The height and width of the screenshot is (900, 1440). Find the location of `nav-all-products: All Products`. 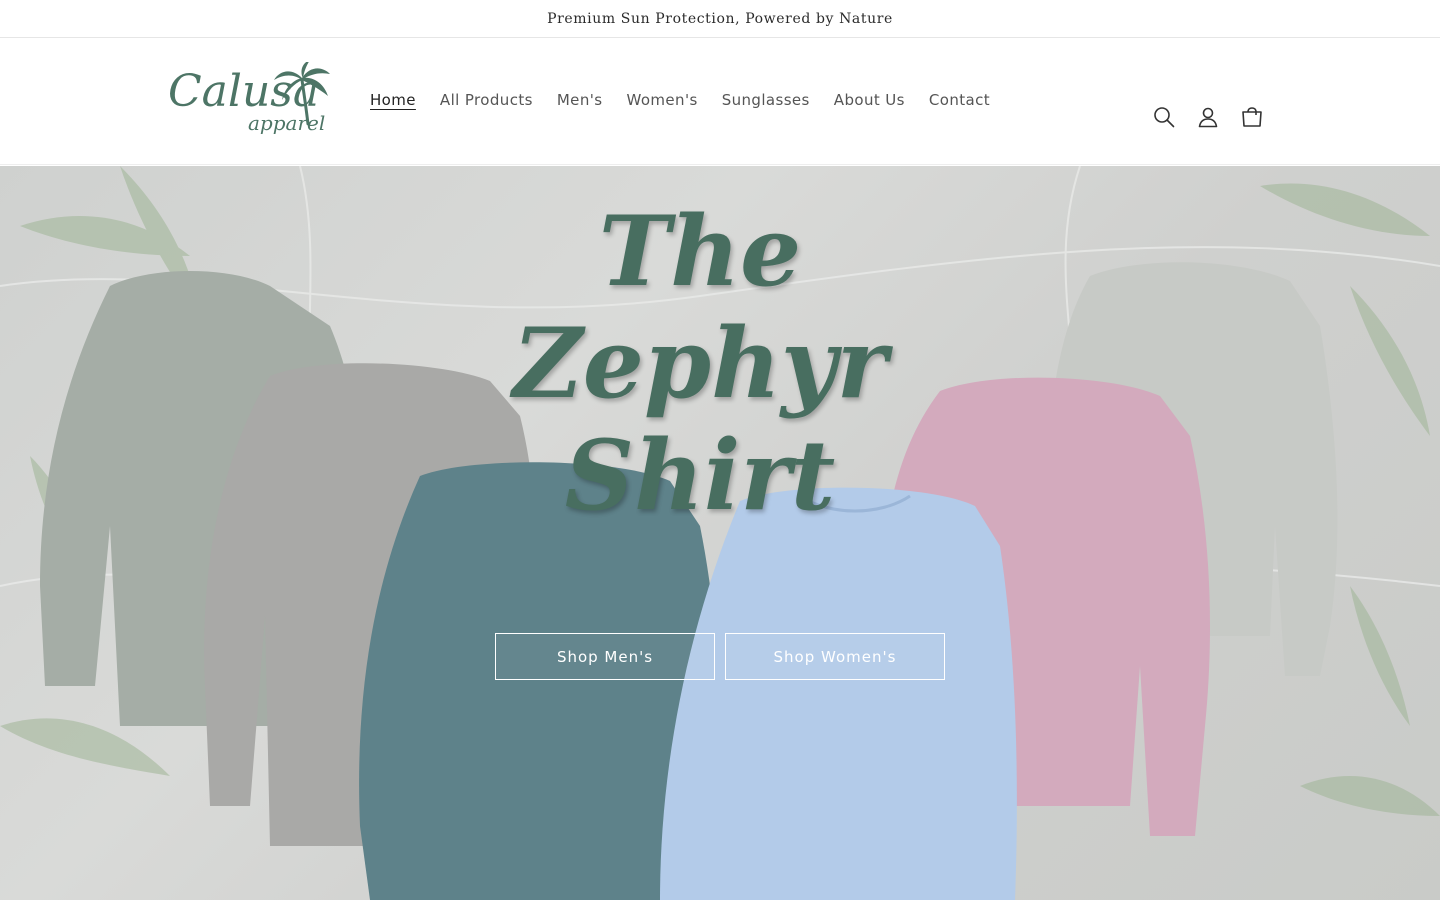

nav-all-products: All Products is located at coordinates (486, 100).